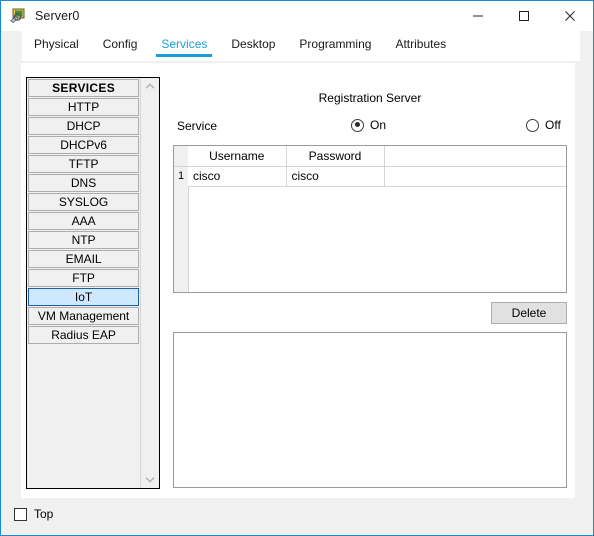  I want to click on sidebar-item-syslog: SYSLOG, so click(84, 202).